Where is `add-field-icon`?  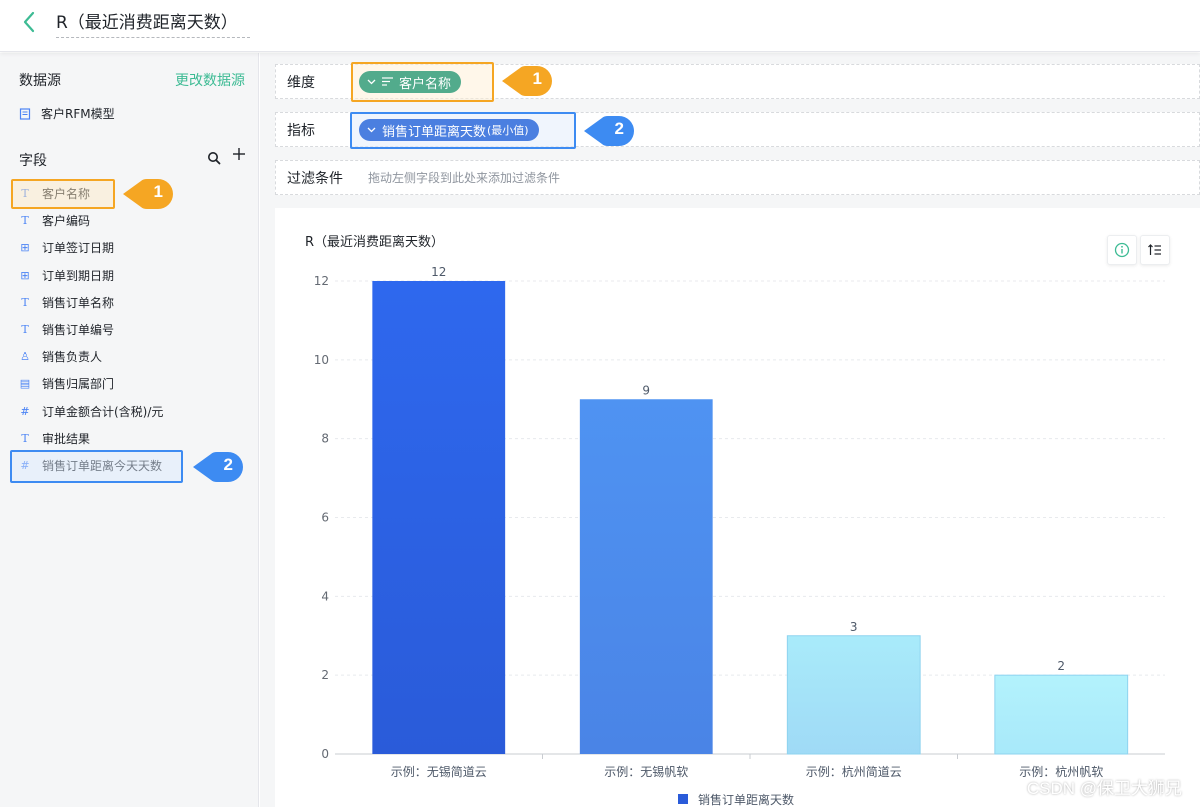
add-field-icon is located at coordinates (240, 156).